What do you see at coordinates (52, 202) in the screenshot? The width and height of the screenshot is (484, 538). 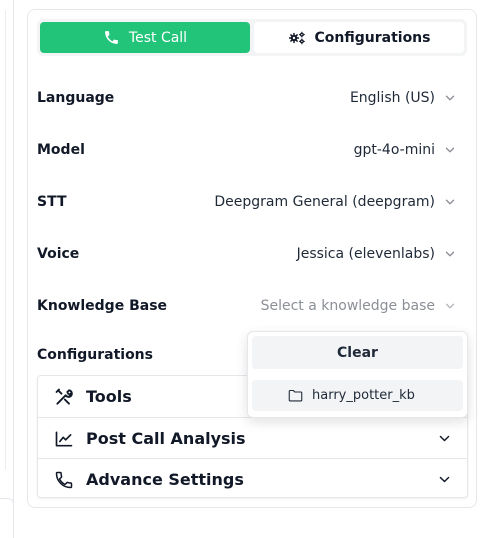 I see `stt-label: STT` at bounding box center [52, 202].